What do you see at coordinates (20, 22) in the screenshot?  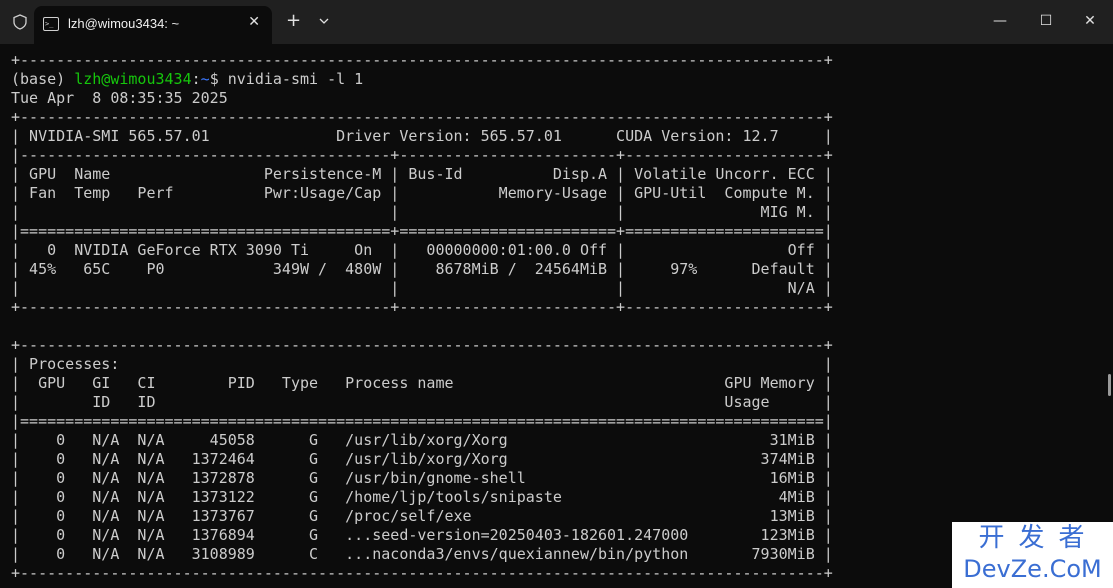 I see `shield-icon` at bounding box center [20, 22].